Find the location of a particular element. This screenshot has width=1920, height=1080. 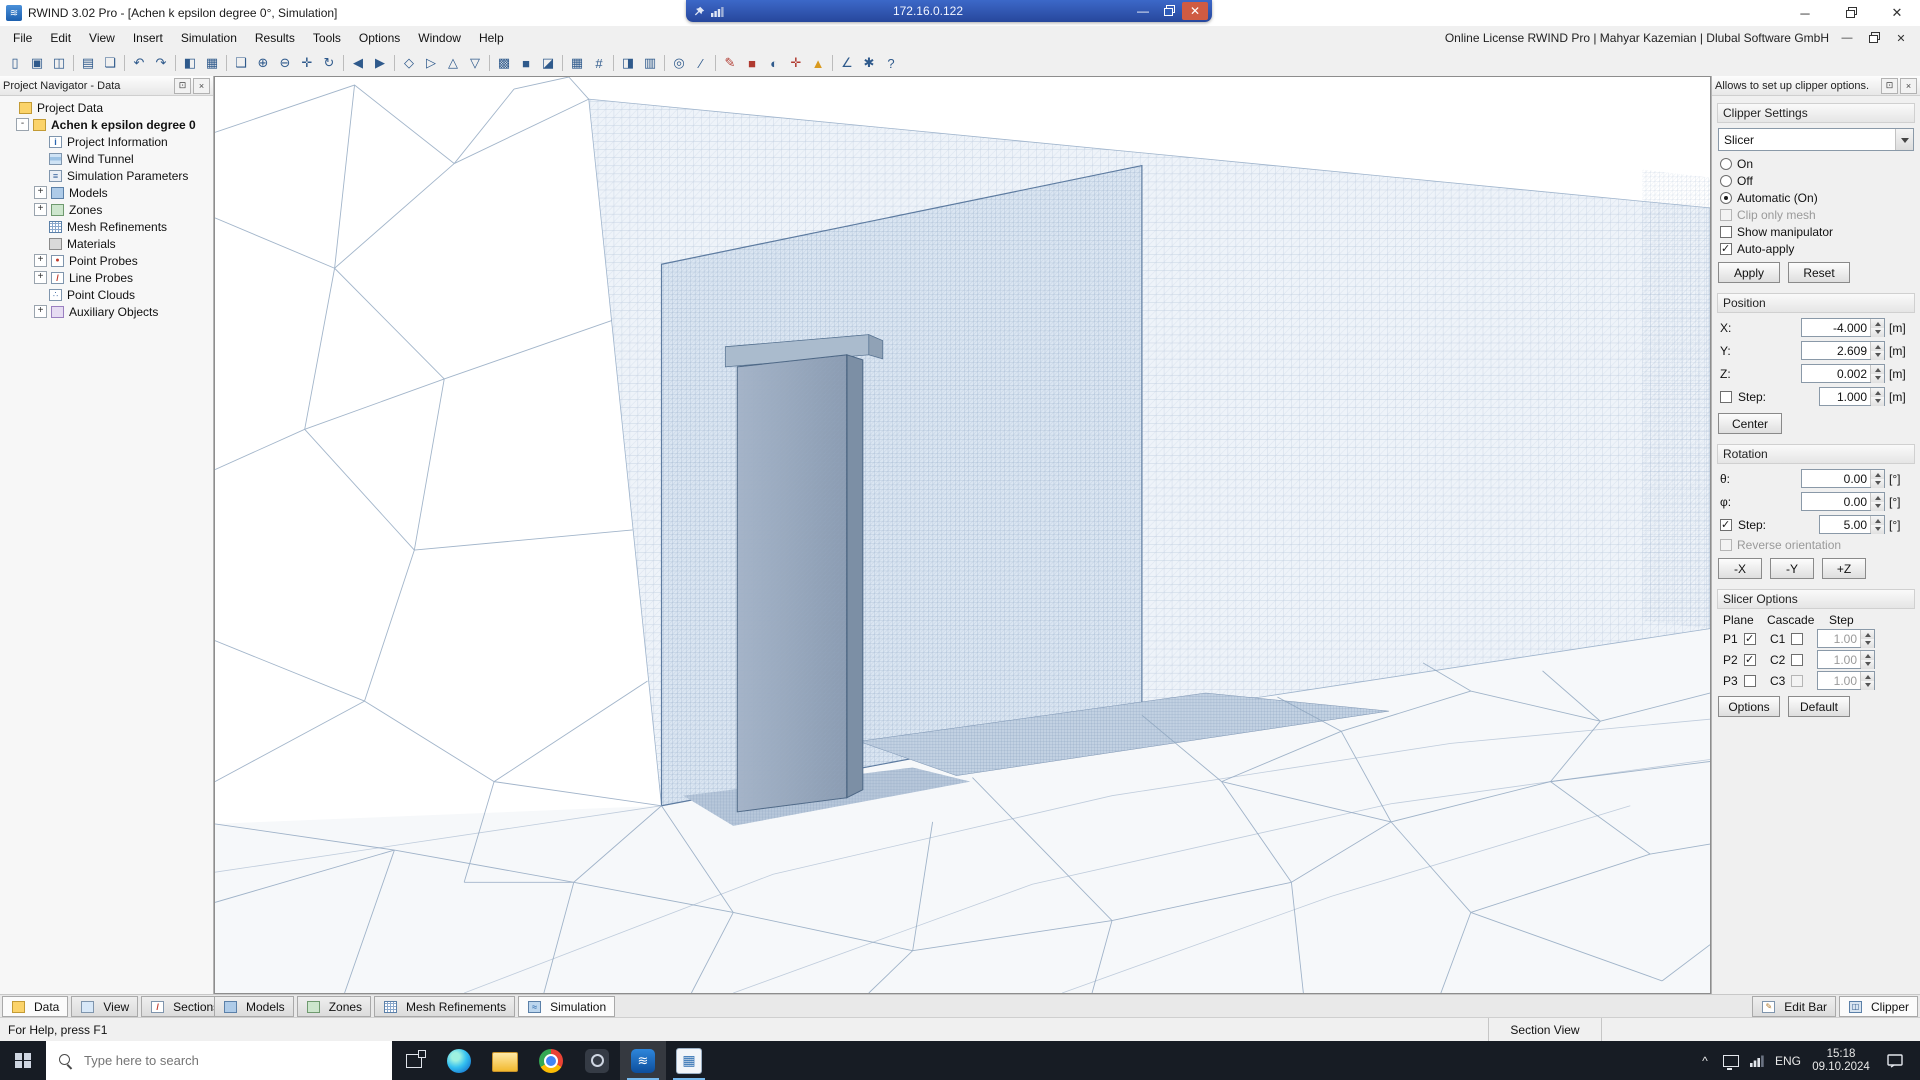

restore-button is located at coordinates (1851, 13).